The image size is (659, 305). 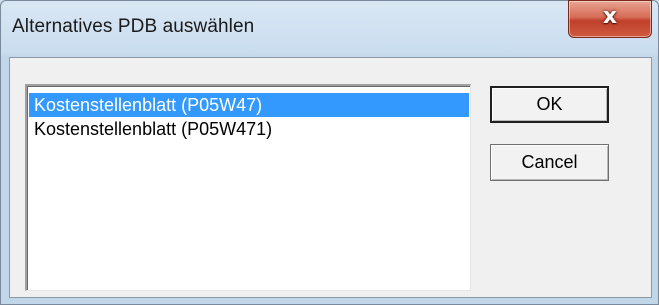 What do you see at coordinates (148, 105) in the screenshot?
I see `list-item-label: Kostenstellenblatt (P05W47)` at bounding box center [148, 105].